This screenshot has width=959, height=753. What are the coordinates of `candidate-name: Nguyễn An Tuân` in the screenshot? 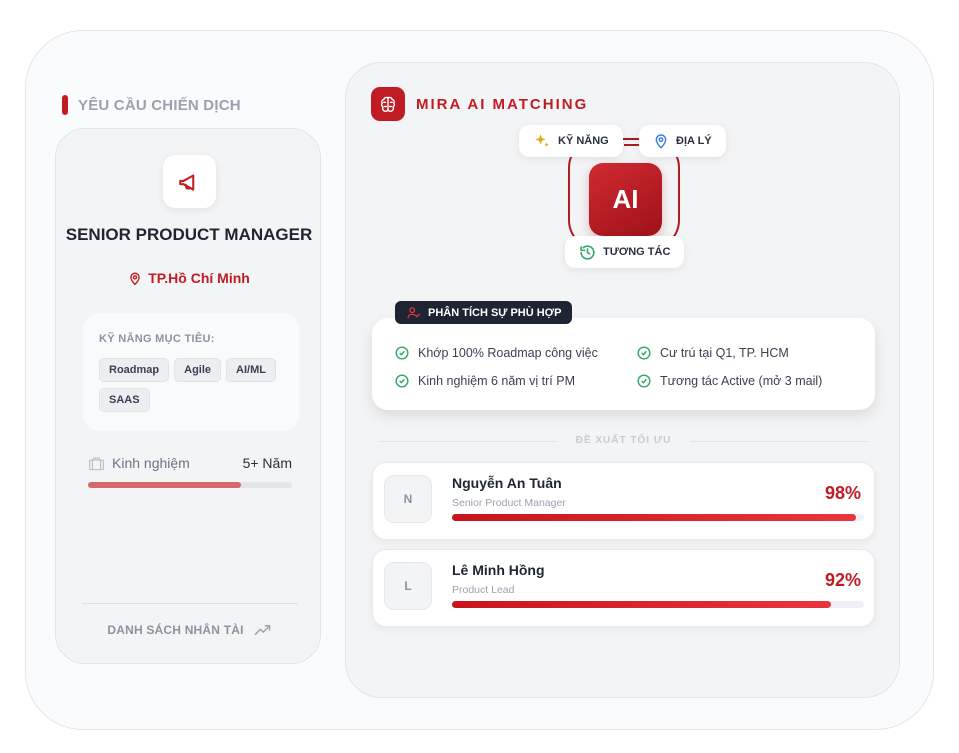 It's located at (507, 483).